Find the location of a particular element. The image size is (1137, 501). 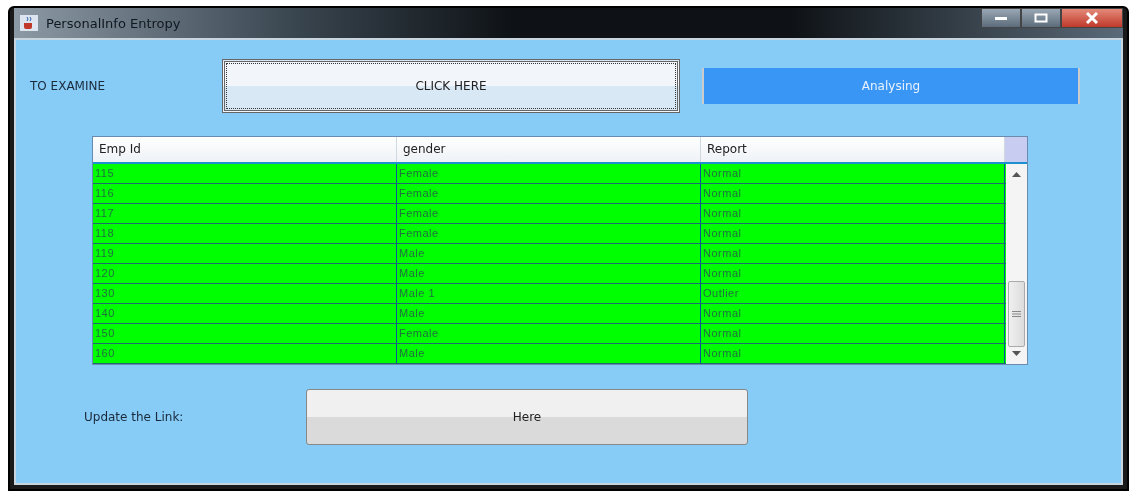

table-cell: 150 is located at coordinates (245, 333).